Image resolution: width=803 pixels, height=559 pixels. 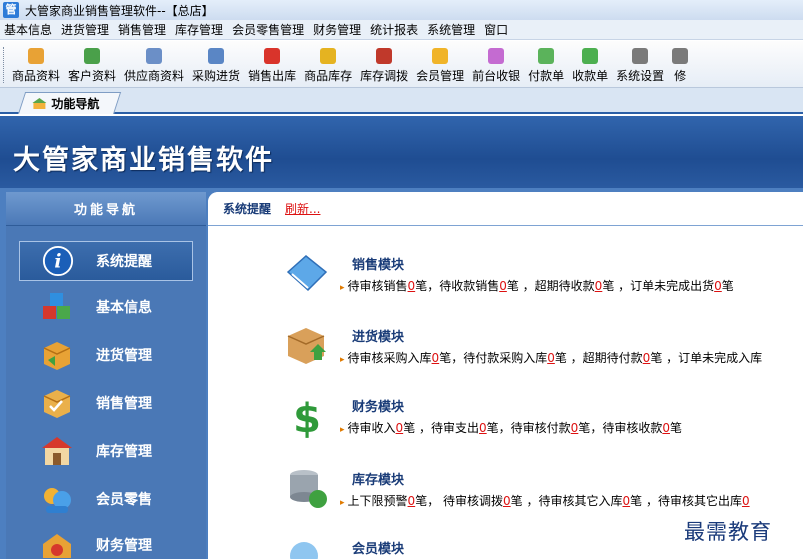 I want to click on menu-system: 系统管理, so click(x=451, y=30).